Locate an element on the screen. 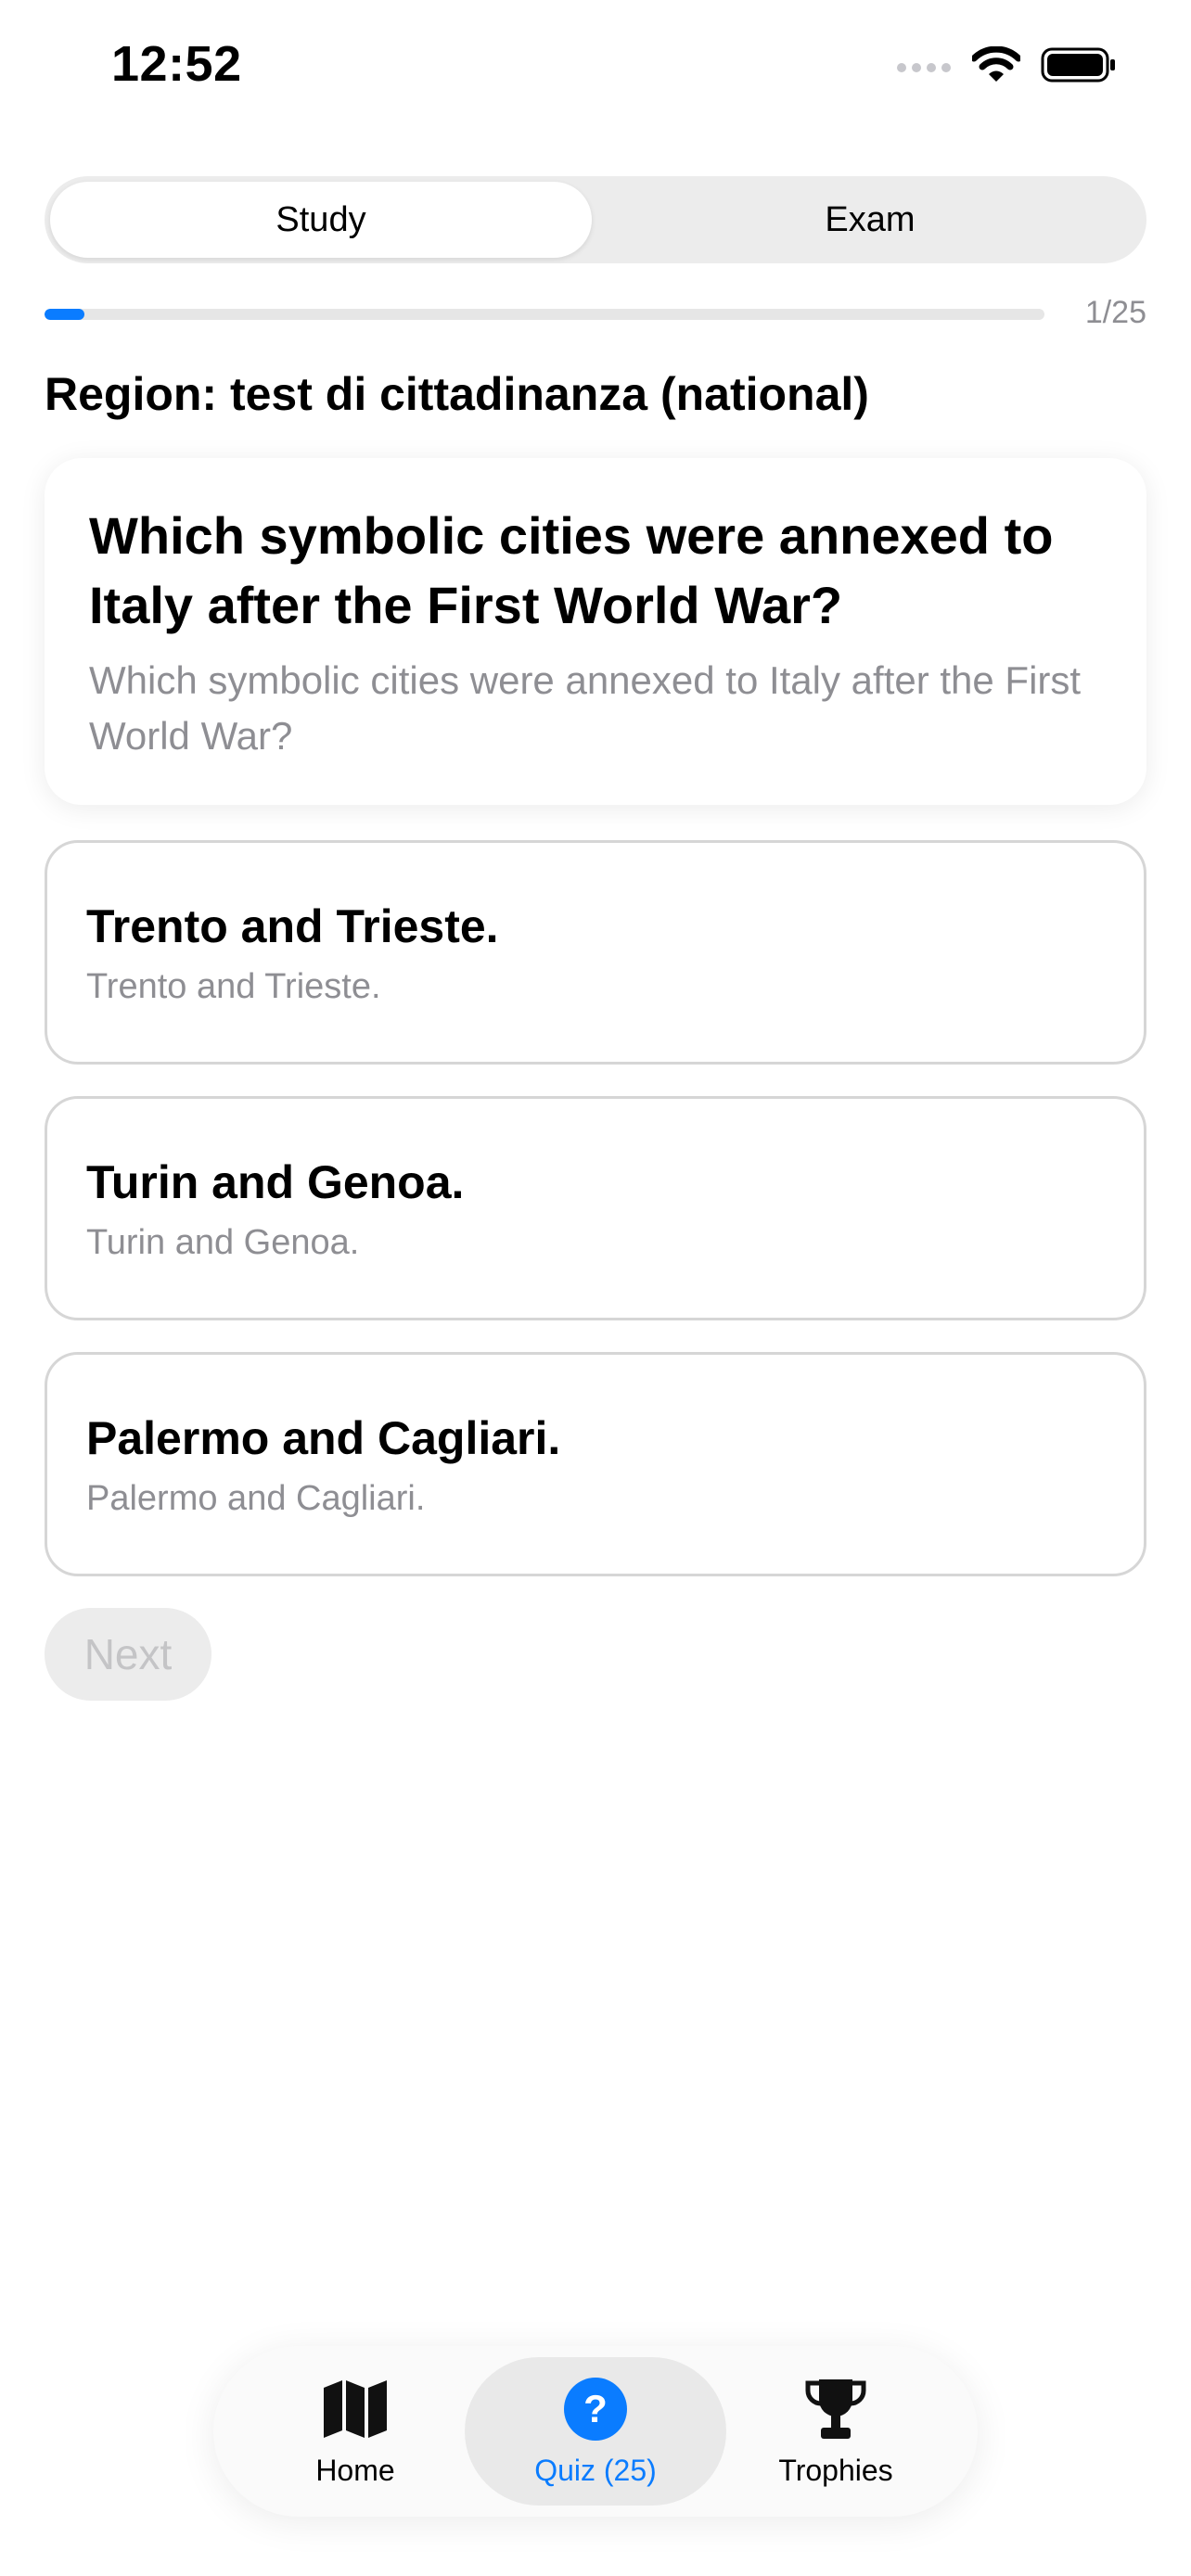 This screenshot has width=1191, height=2576. region-label: Region: test di cittadinanza (national) is located at coordinates (457, 394).